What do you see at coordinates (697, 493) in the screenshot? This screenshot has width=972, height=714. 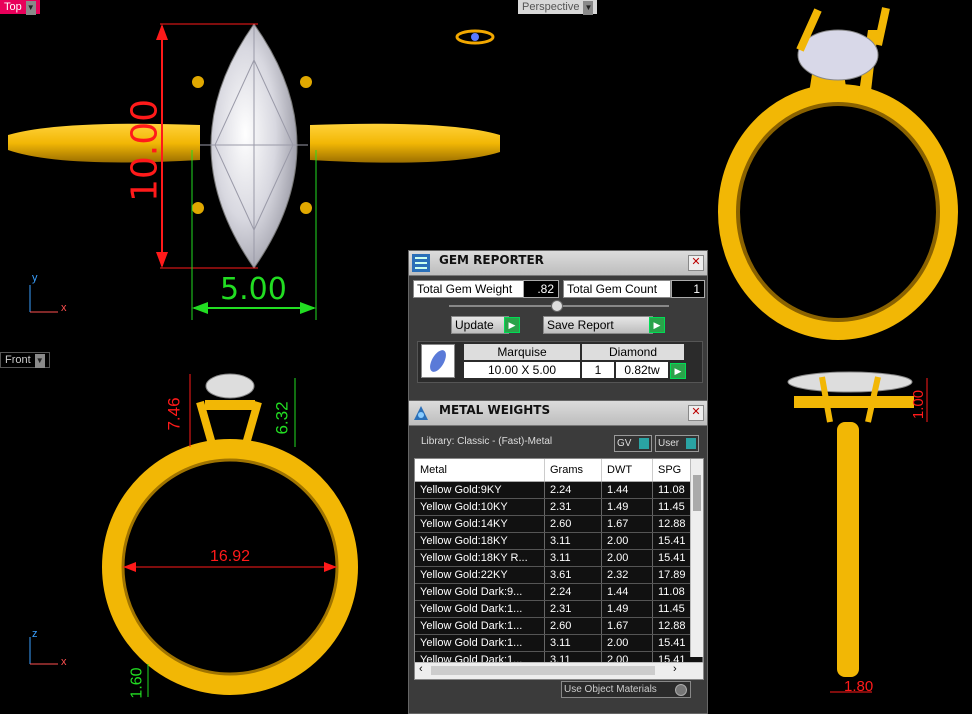 I see `scroll-thumb` at bounding box center [697, 493].